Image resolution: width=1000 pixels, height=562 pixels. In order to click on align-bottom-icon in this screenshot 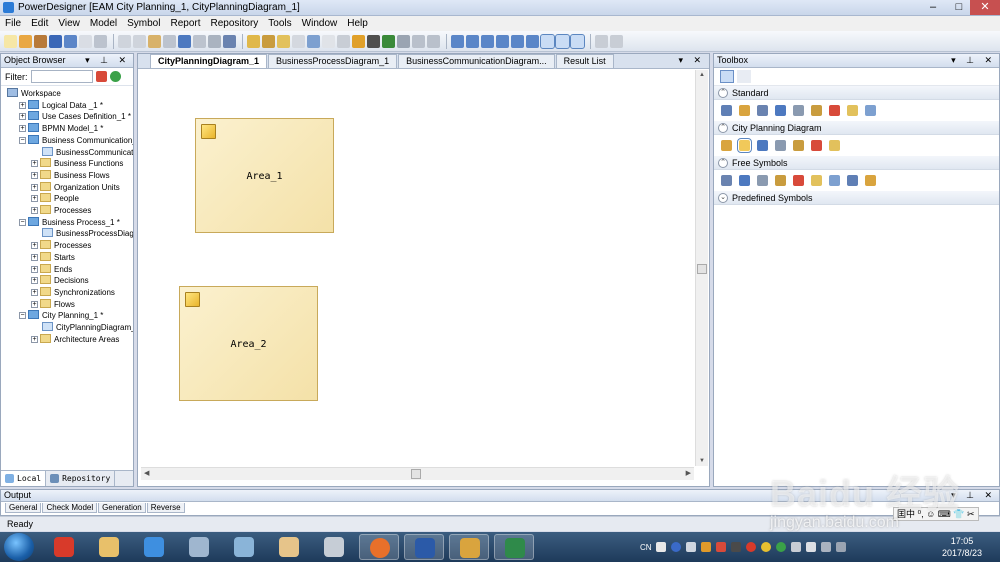, I will do `click(472, 41)`.